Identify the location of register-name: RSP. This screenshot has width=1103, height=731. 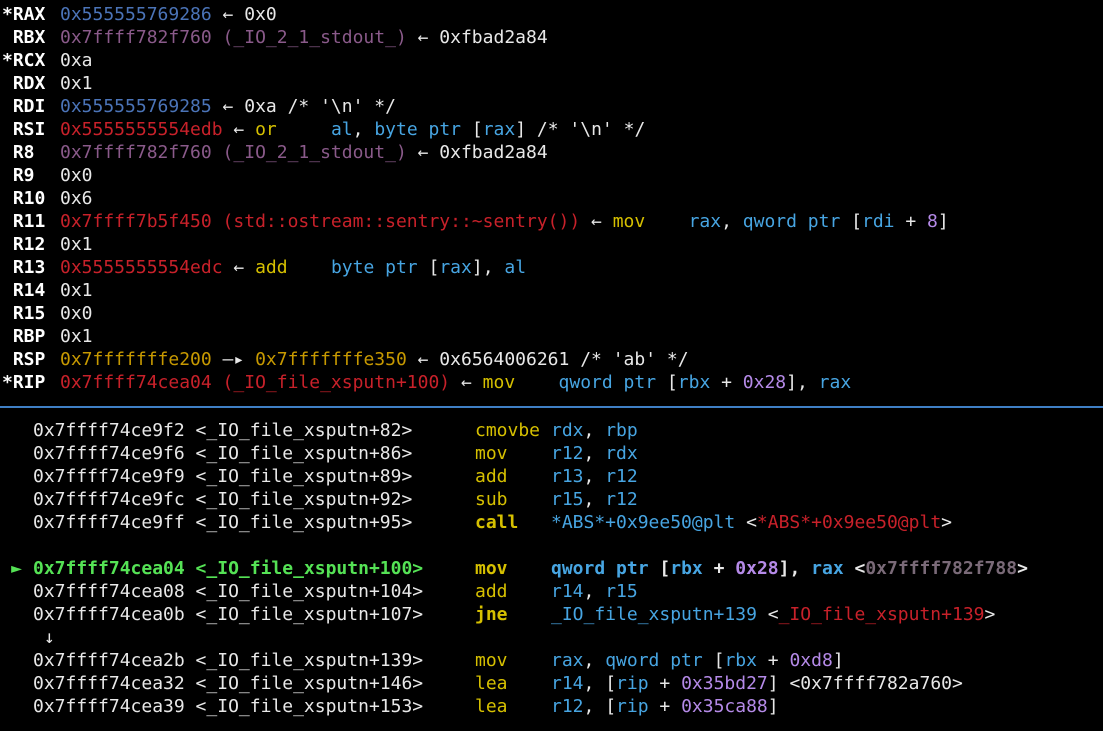
(24, 359).